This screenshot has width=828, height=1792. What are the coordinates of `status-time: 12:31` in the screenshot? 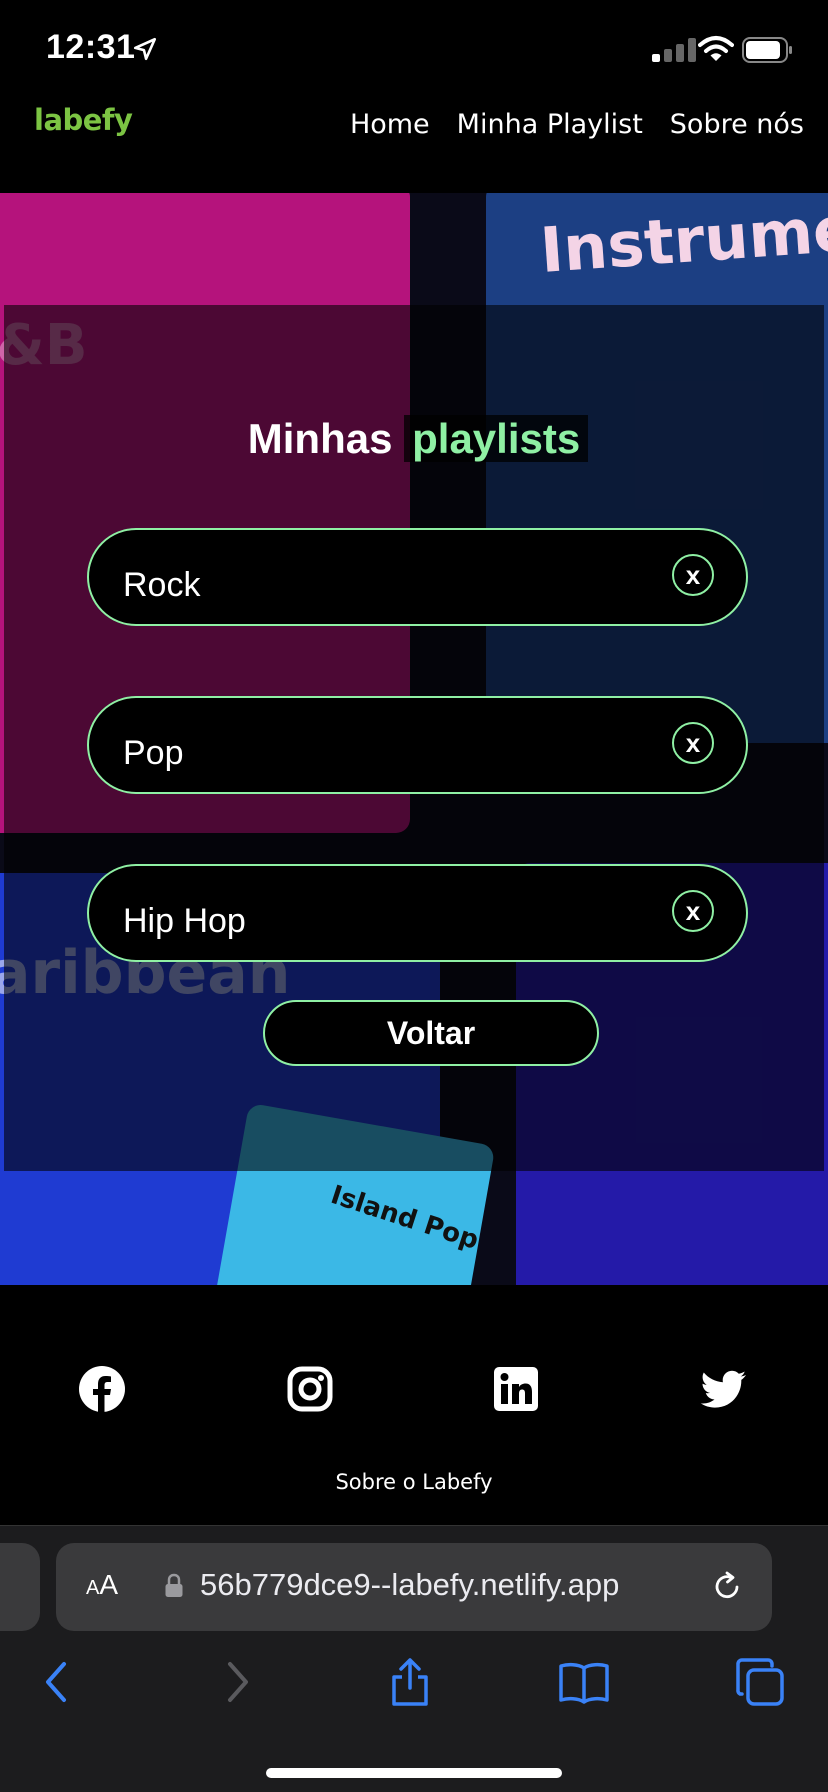 It's located at (91, 47).